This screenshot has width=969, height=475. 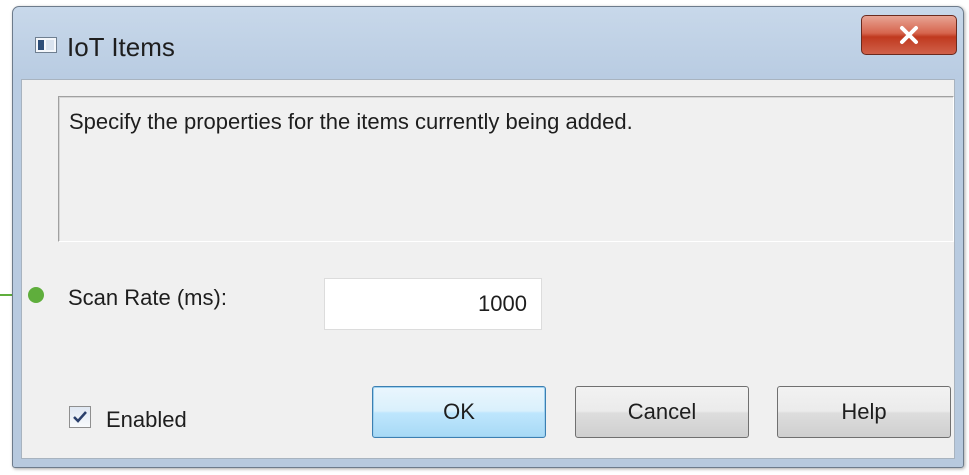 What do you see at coordinates (488, 43) in the screenshot?
I see `title-bar: IoT Items` at bounding box center [488, 43].